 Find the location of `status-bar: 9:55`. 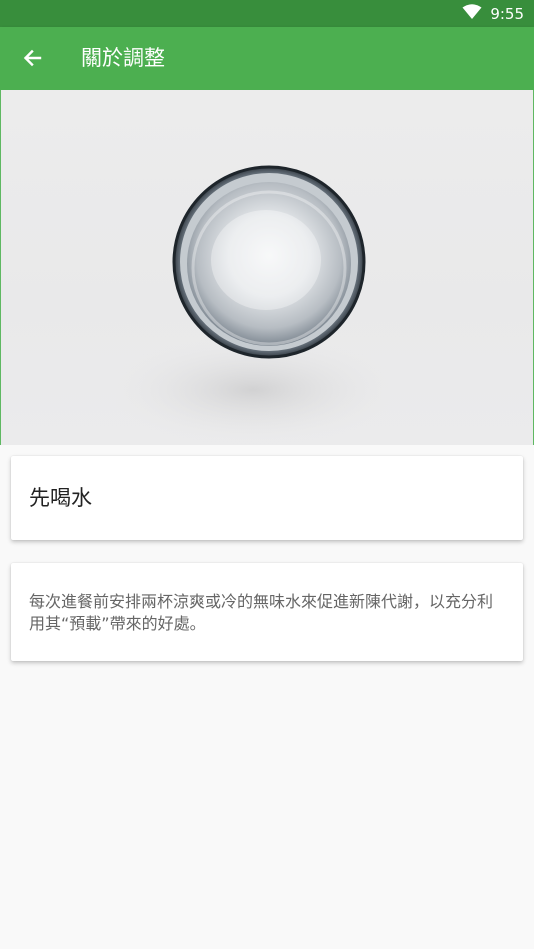

status-bar: 9:55 is located at coordinates (267, 13).